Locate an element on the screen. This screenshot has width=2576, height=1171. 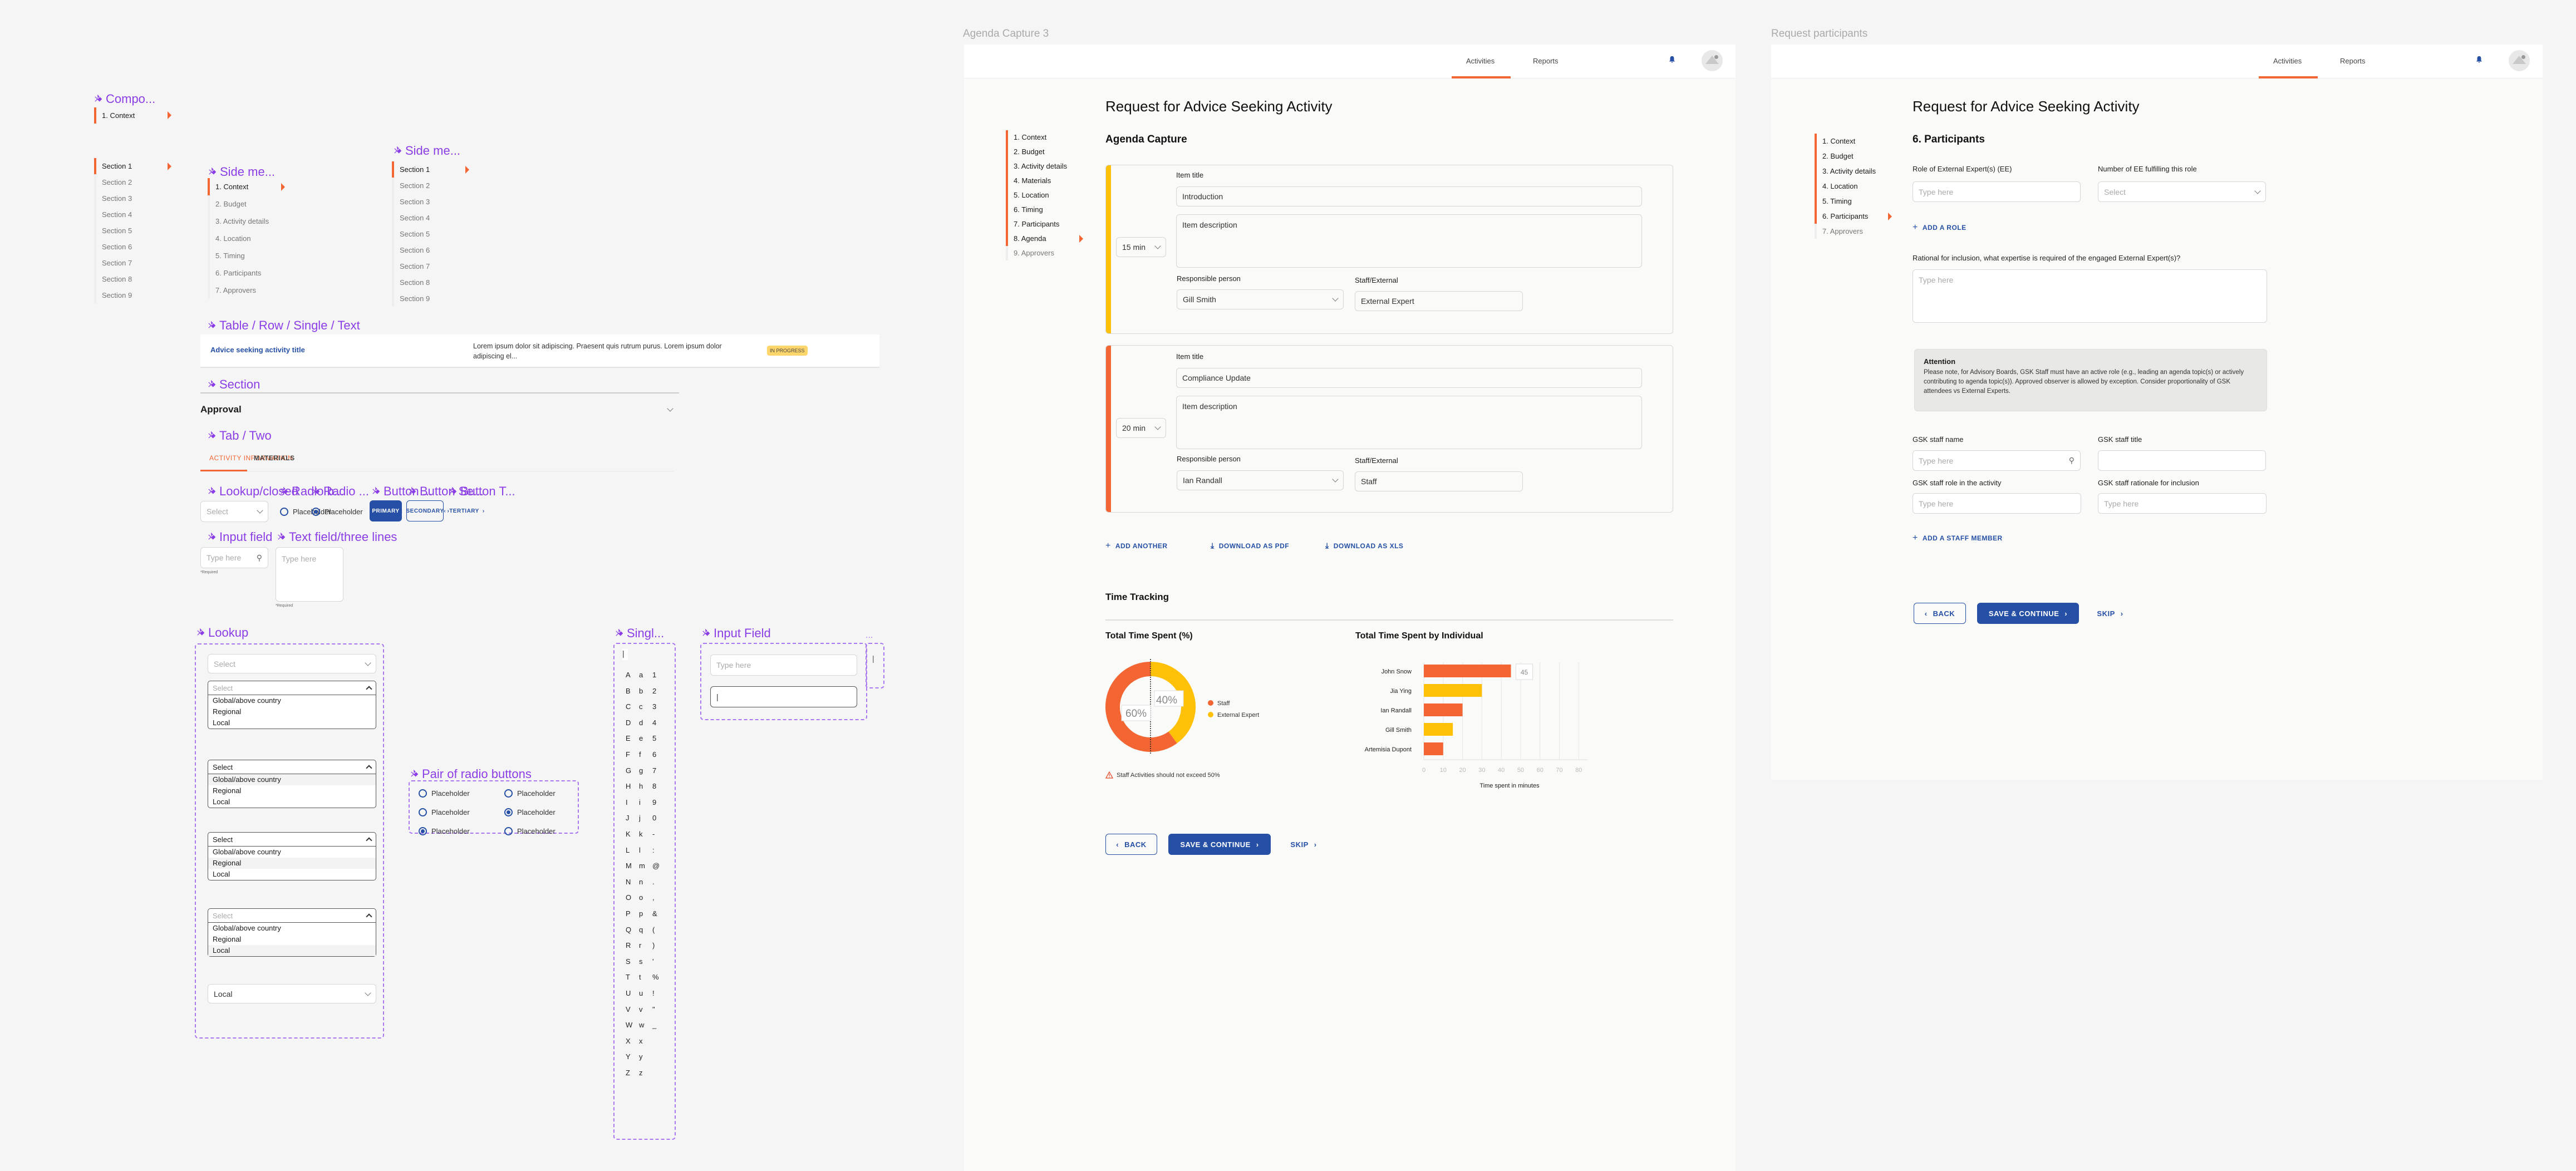
tab-materials: MATERIALS is located at coordinates (274, 458).